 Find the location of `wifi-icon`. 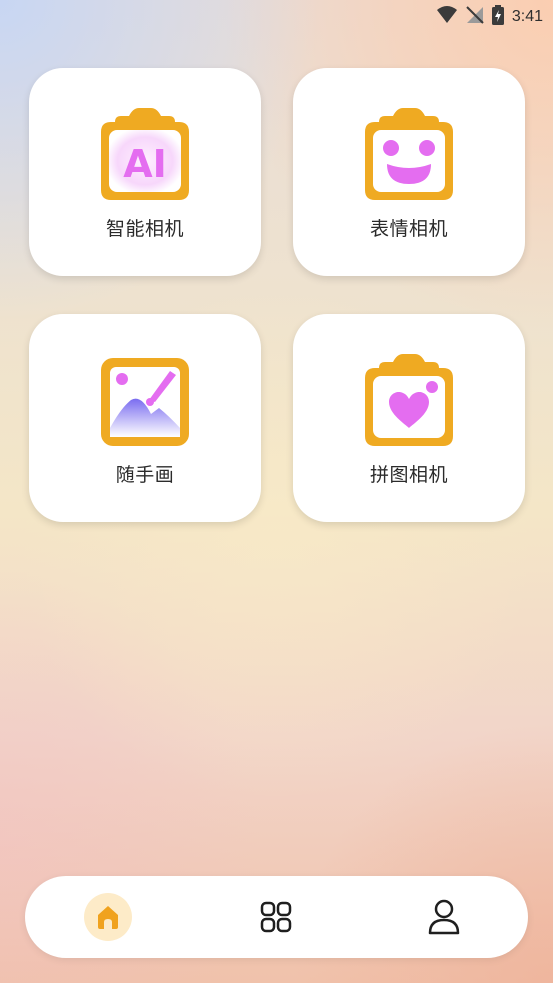

wifi-icon is located at coordinates (447, 17).